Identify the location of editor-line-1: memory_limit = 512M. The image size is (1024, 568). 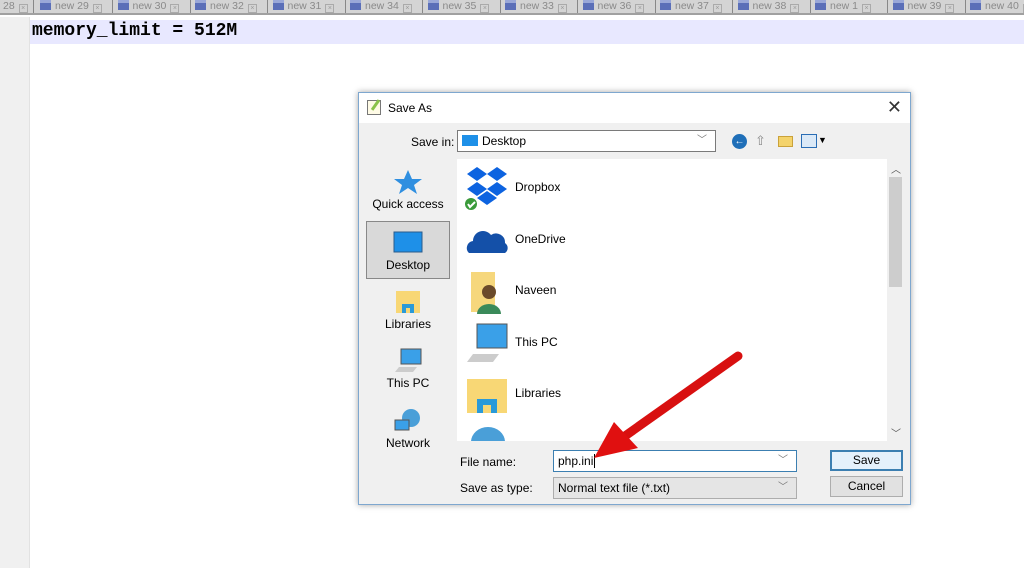
(134, 31).